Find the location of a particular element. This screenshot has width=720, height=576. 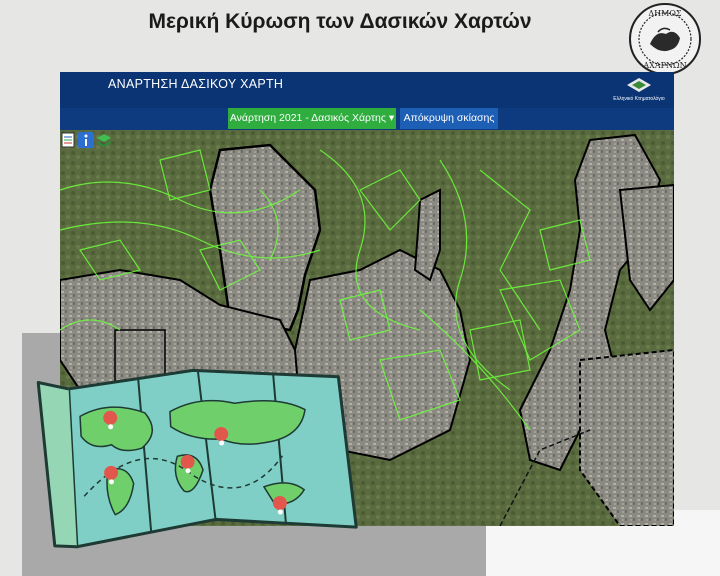

svg-text: ΑΧΑΡΝΩΝ is located at coordinates (664, 65).